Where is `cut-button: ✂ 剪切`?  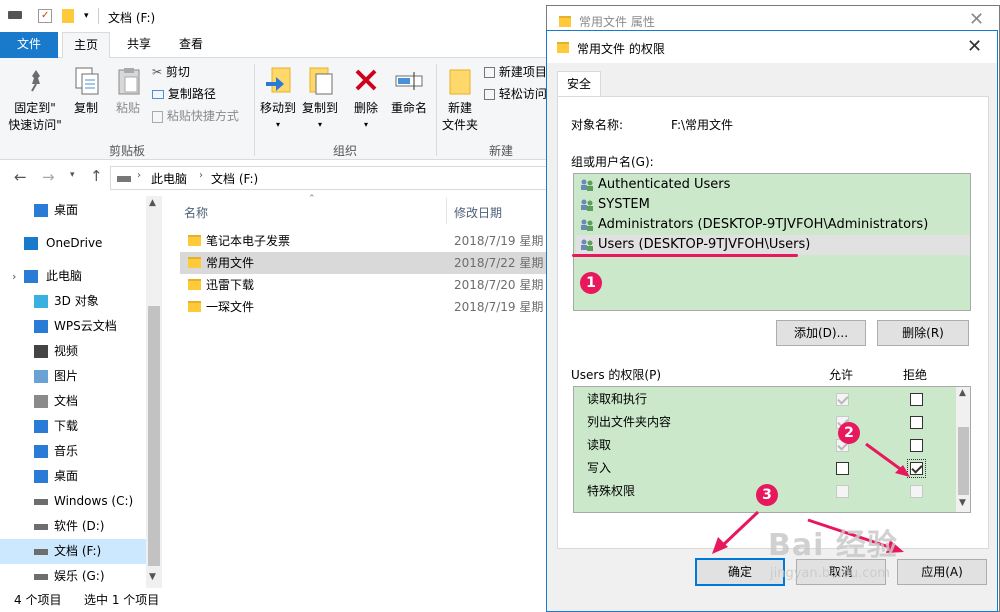
cut-button: ✂ 剪切 is located at coordinates (171, 72).